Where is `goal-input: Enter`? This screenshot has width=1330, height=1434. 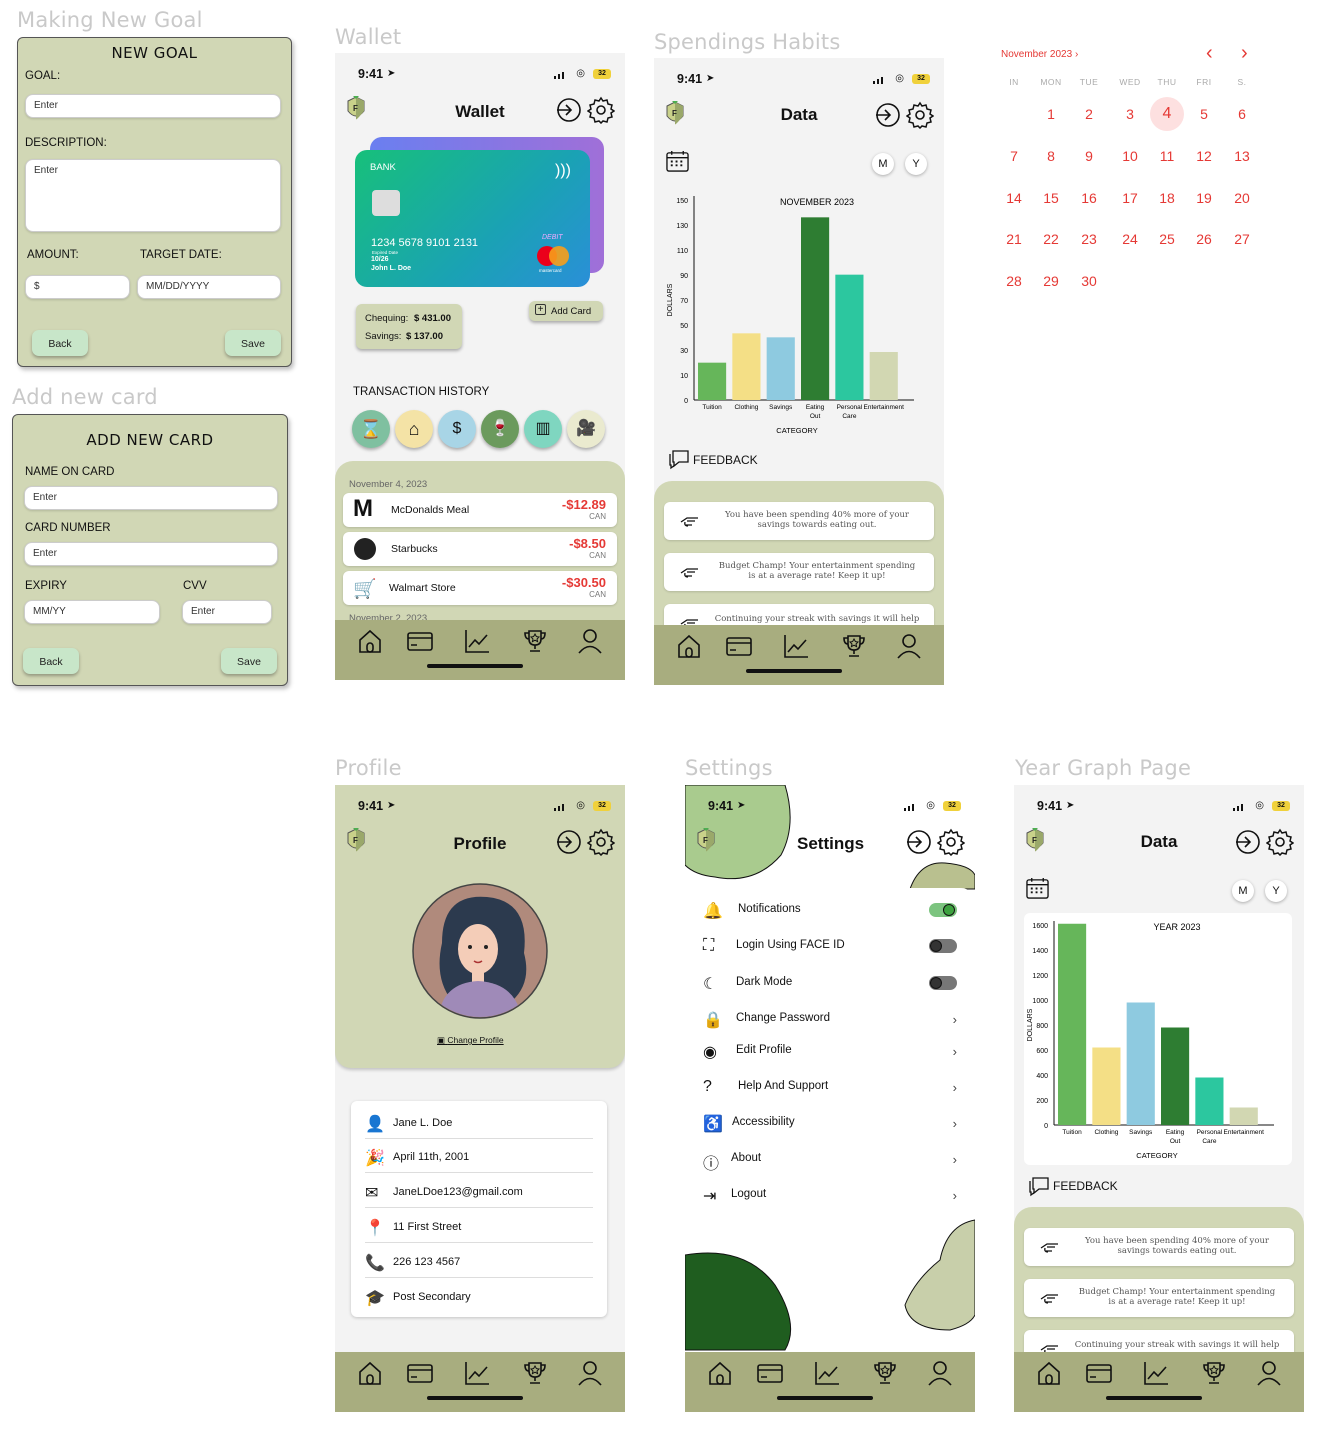
goal-input: Enter is located at coordinates (153, 106).